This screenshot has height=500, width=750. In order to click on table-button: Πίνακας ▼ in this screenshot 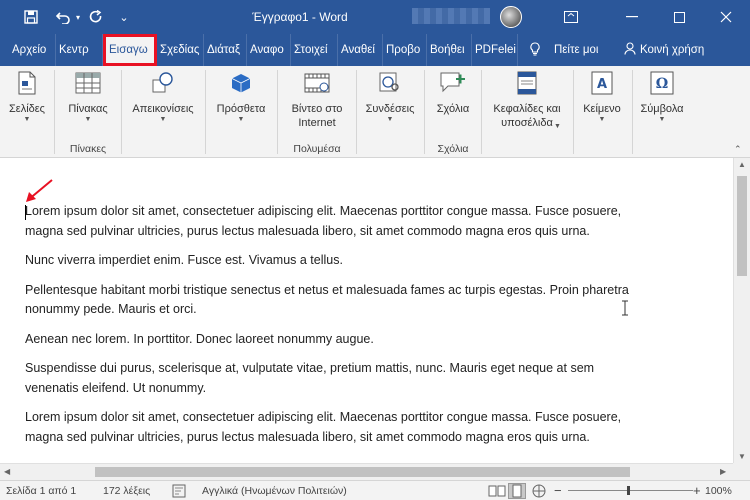, I will do `click(88, 94)`.